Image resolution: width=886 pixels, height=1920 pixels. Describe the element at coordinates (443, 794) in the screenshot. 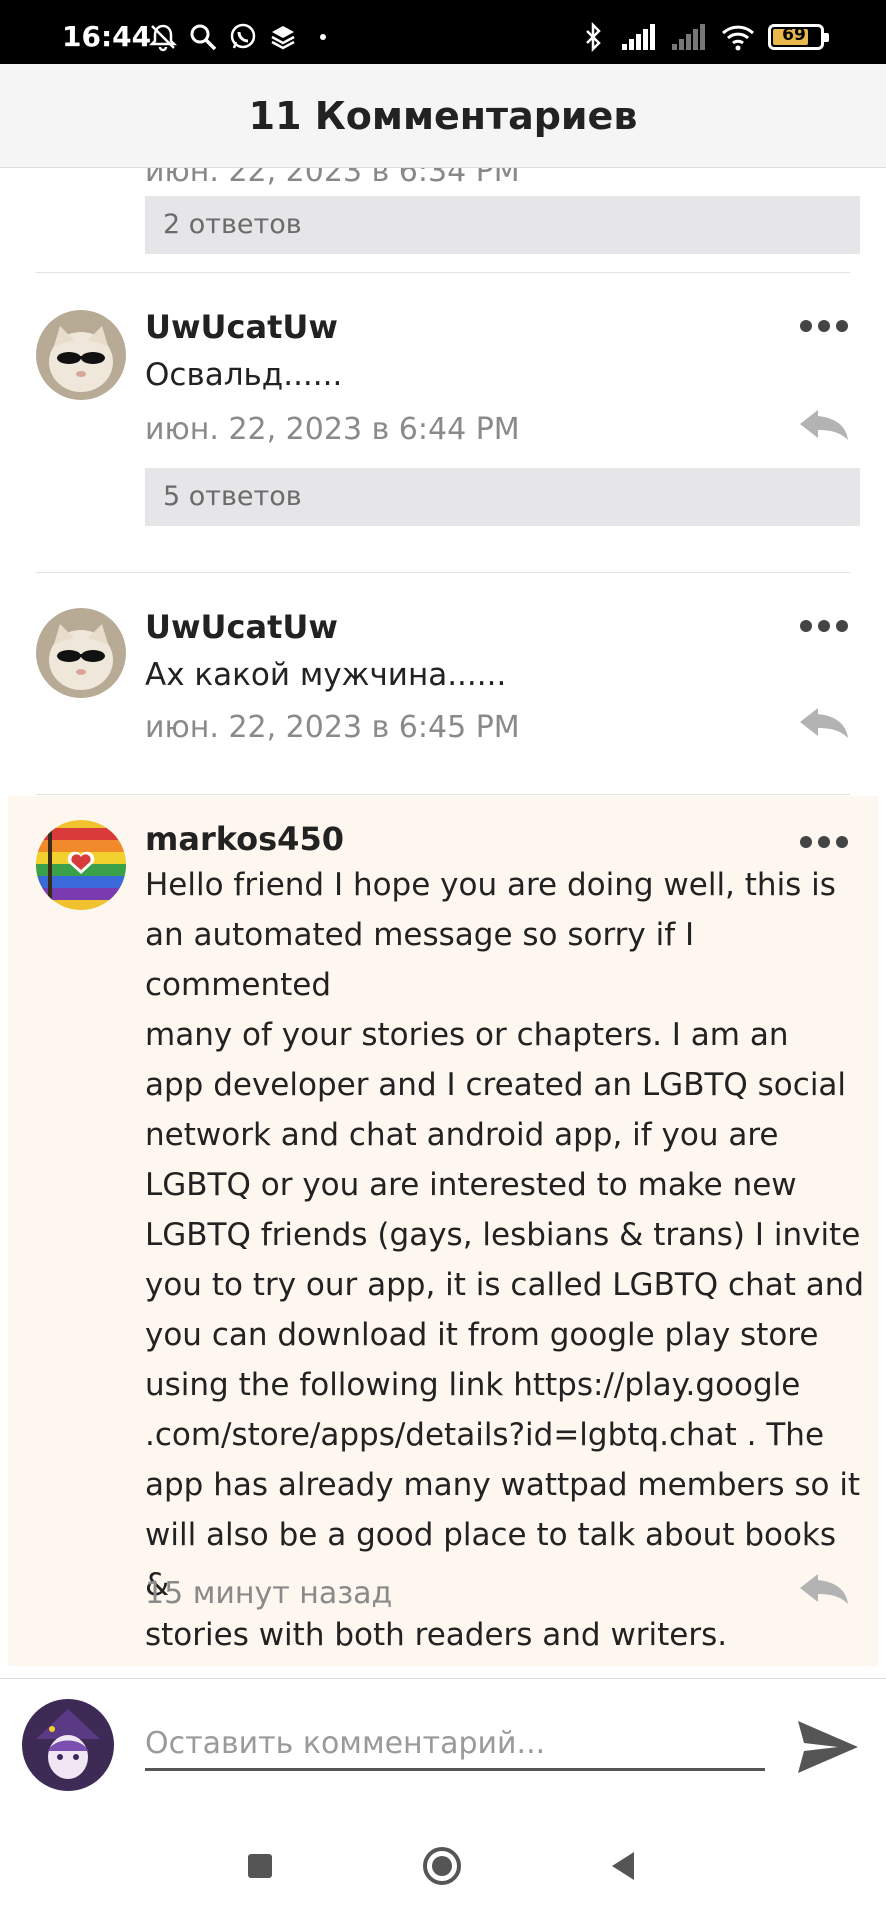

I see `divider` at that location.